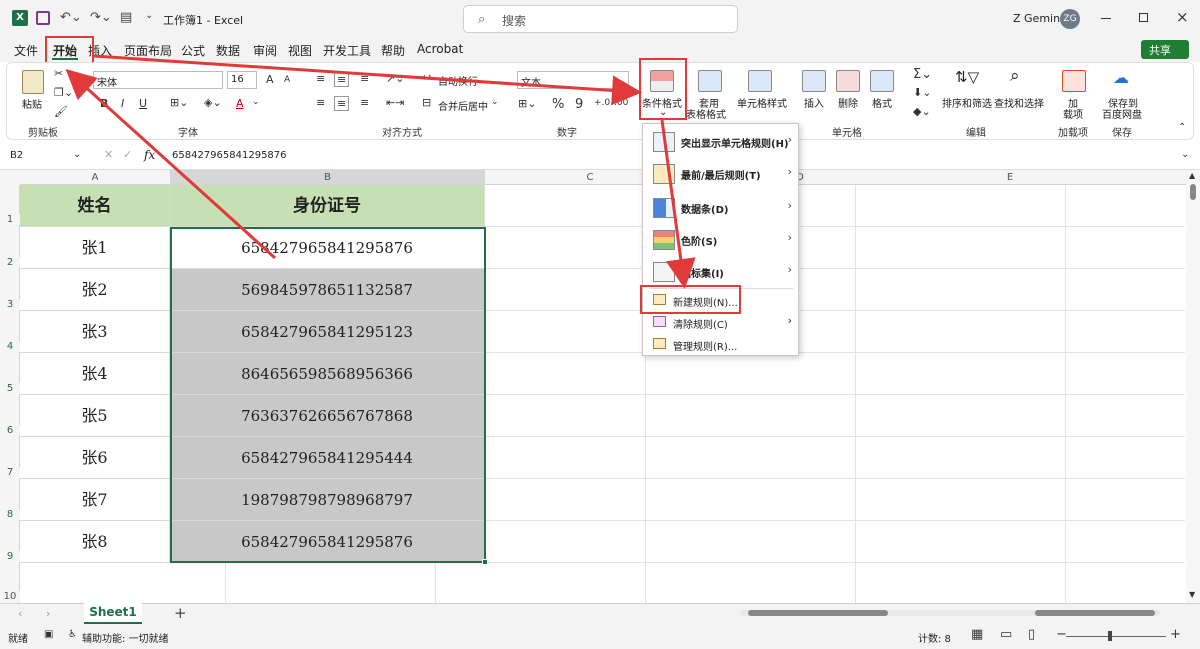 The height and width of the screenshot is (649, 1200). What do you see at coordinates (20, 613) in the screenshot?
I see `prev-sheet-icon: ‹` at bounding box center [20, 613].